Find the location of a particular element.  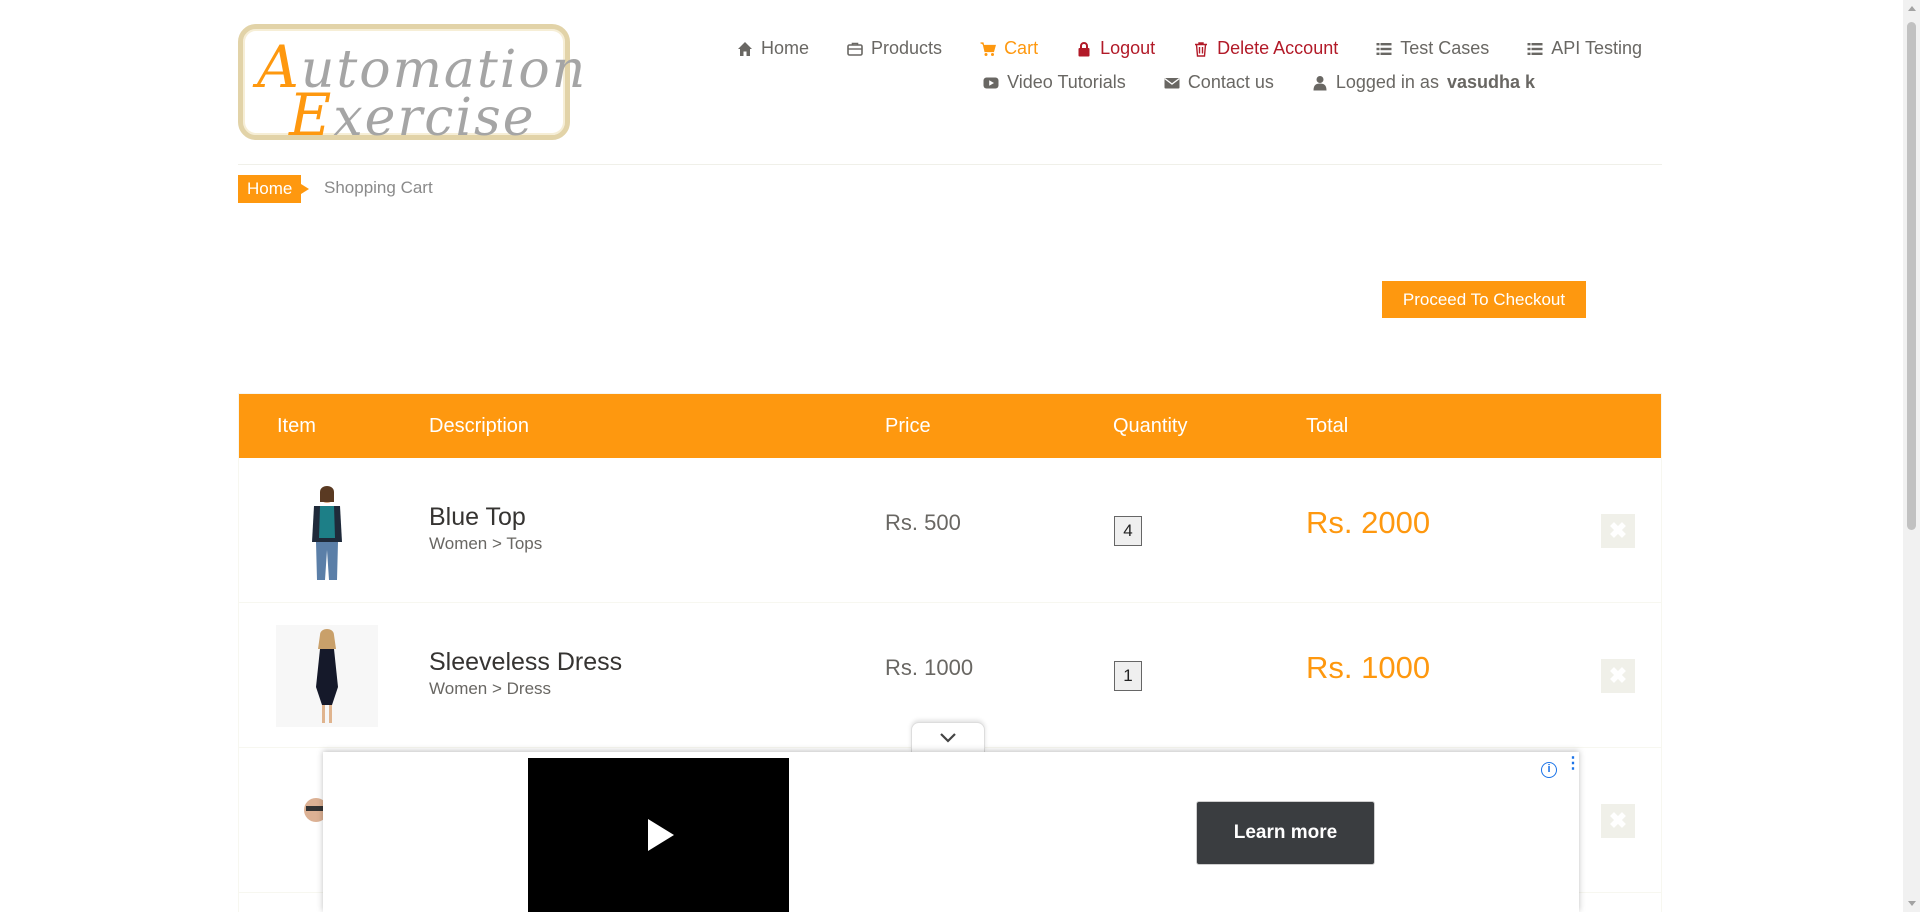

product-category: Women > Dress is located at coordinates (490, 688).